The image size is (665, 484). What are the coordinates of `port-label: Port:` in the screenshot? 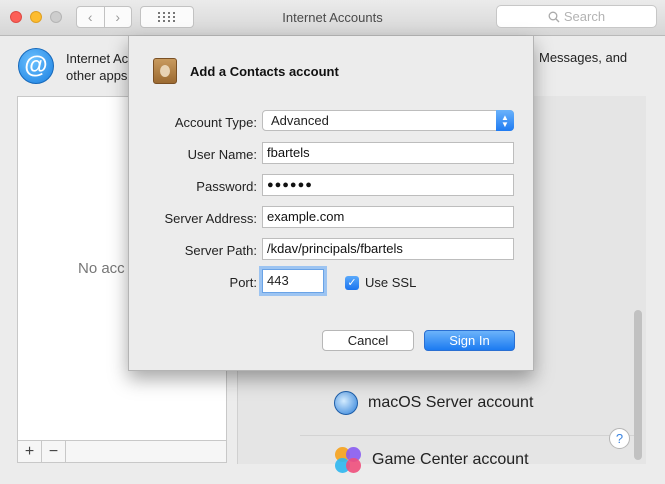 It's located at (243, 282).